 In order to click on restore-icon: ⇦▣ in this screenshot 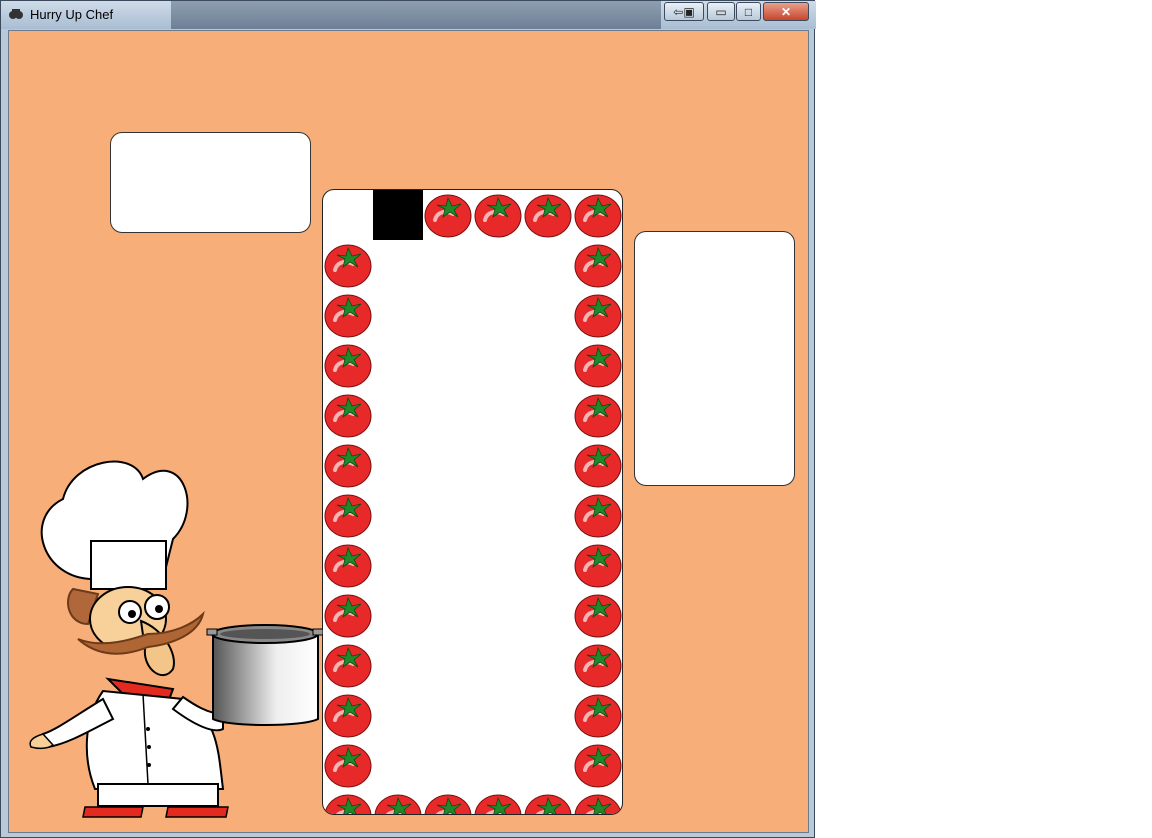, I will do `click(684, 11)`.